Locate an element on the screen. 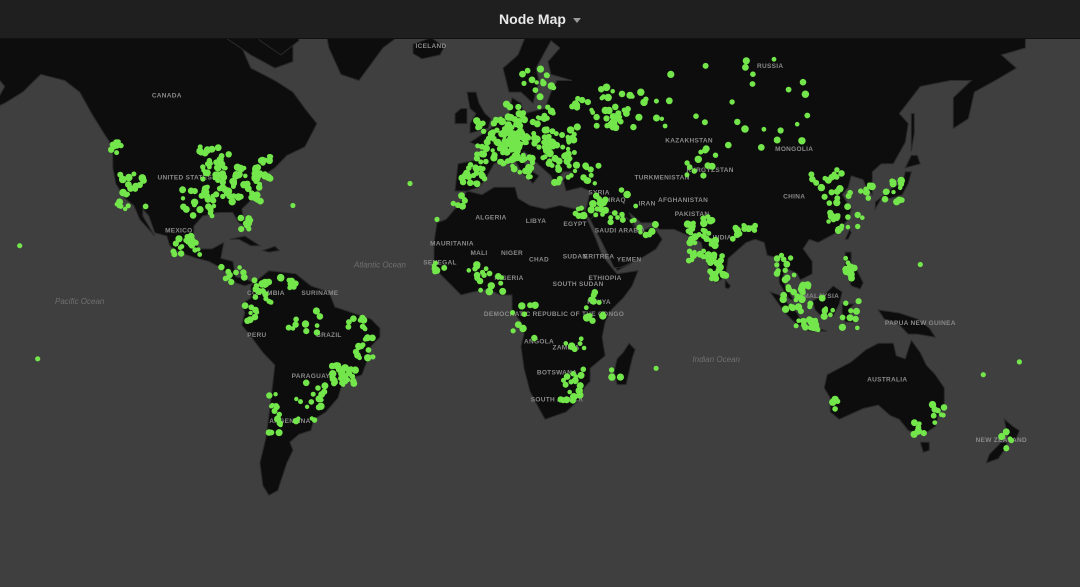 The image size is (1080, 587). caret-down-icon is located at coordinates (576, 20).